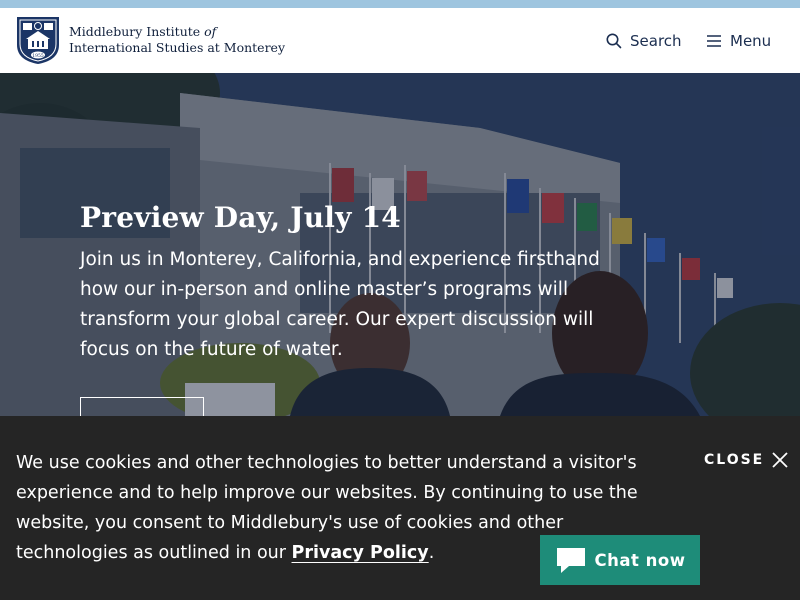  What do you see at coordinates (38, 56) in the screenshot?
I see `seal-year: 1955` at bounding box center [38, 56].